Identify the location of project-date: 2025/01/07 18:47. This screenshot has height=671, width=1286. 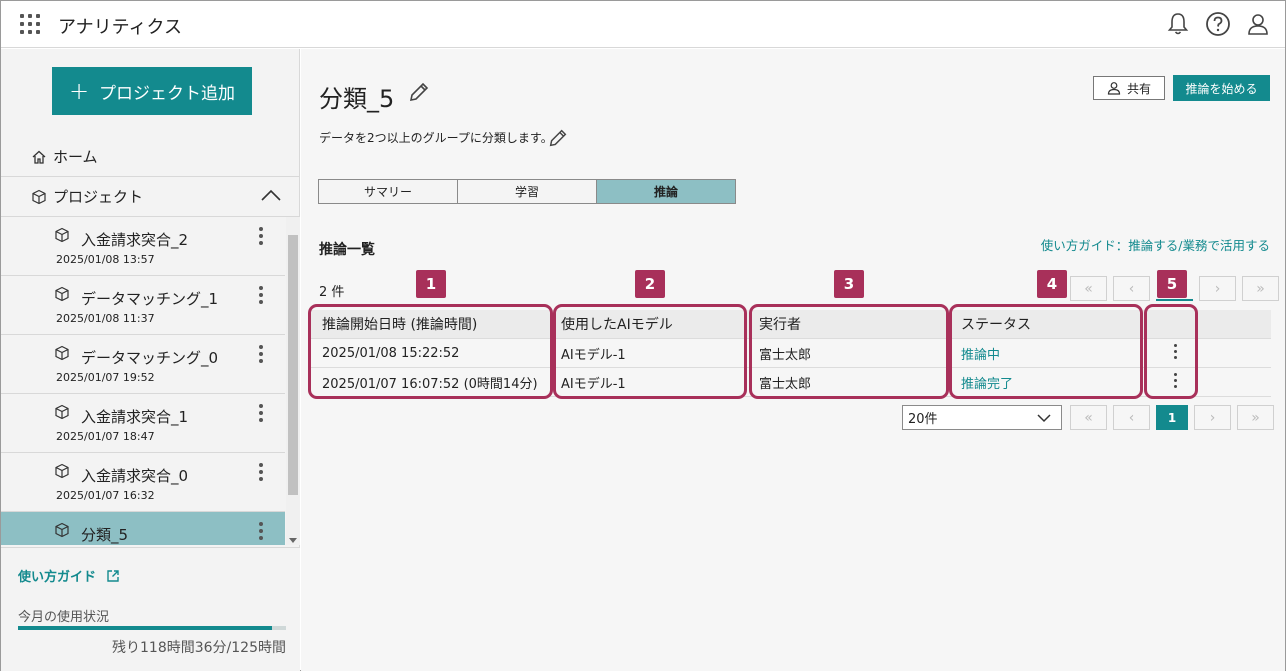
(105, 436).